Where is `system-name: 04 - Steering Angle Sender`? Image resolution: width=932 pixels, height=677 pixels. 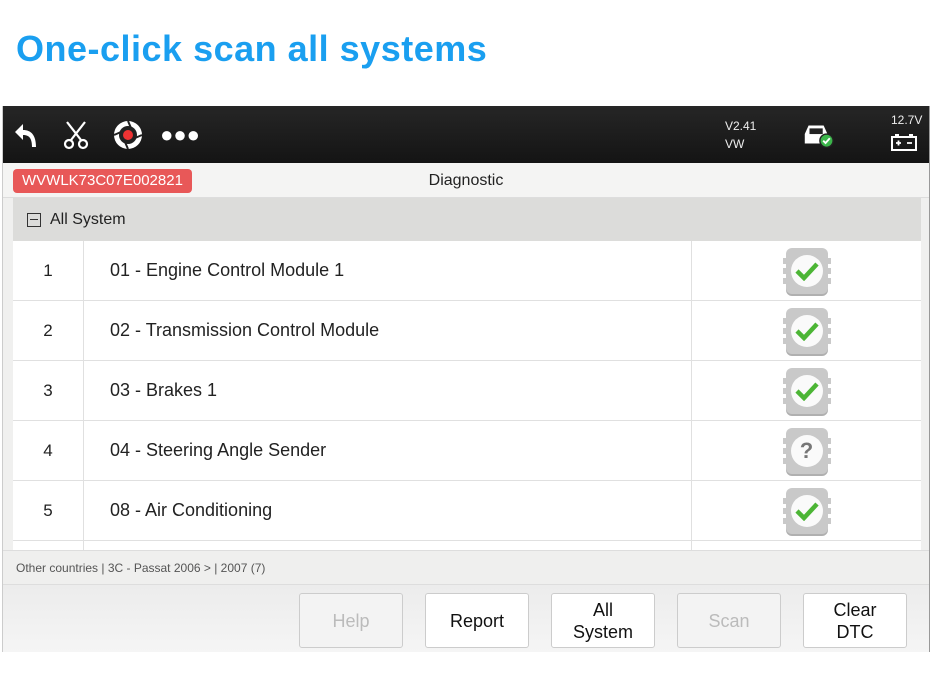
system-name: 04 - Steering Angle Sender is located at coordinates (388, 450).